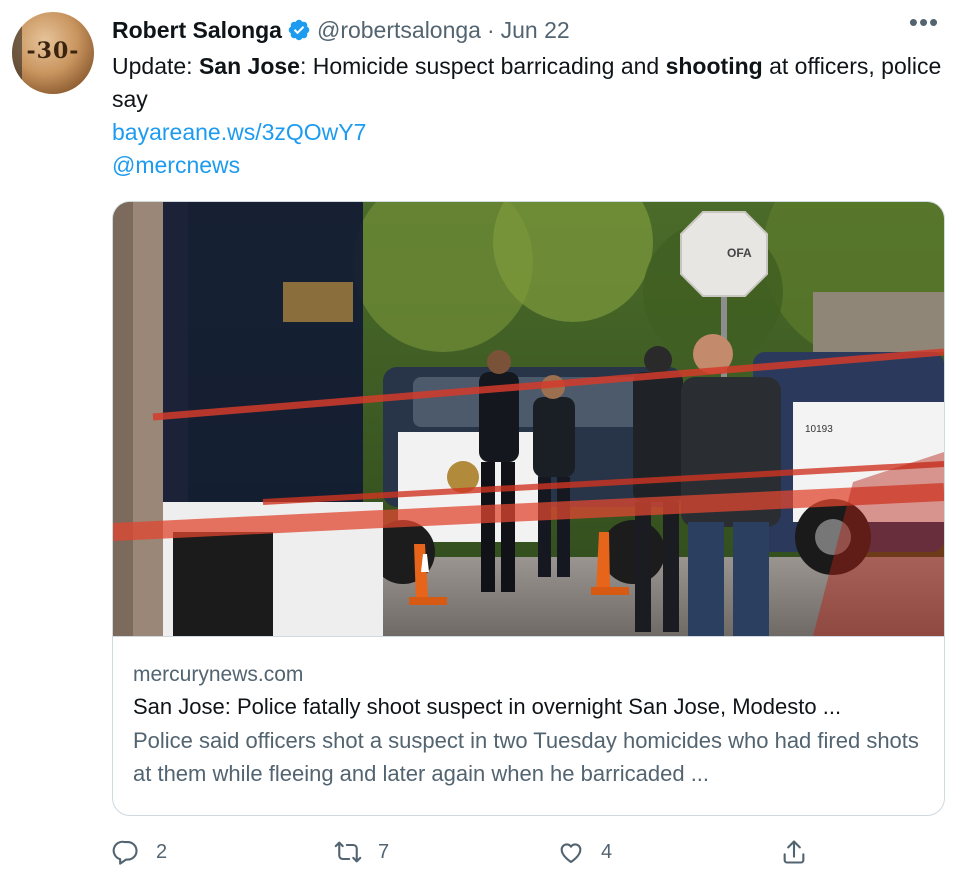 This screenshot has width=960, height=881. I want to click on heart-icon, so click(571, 853).